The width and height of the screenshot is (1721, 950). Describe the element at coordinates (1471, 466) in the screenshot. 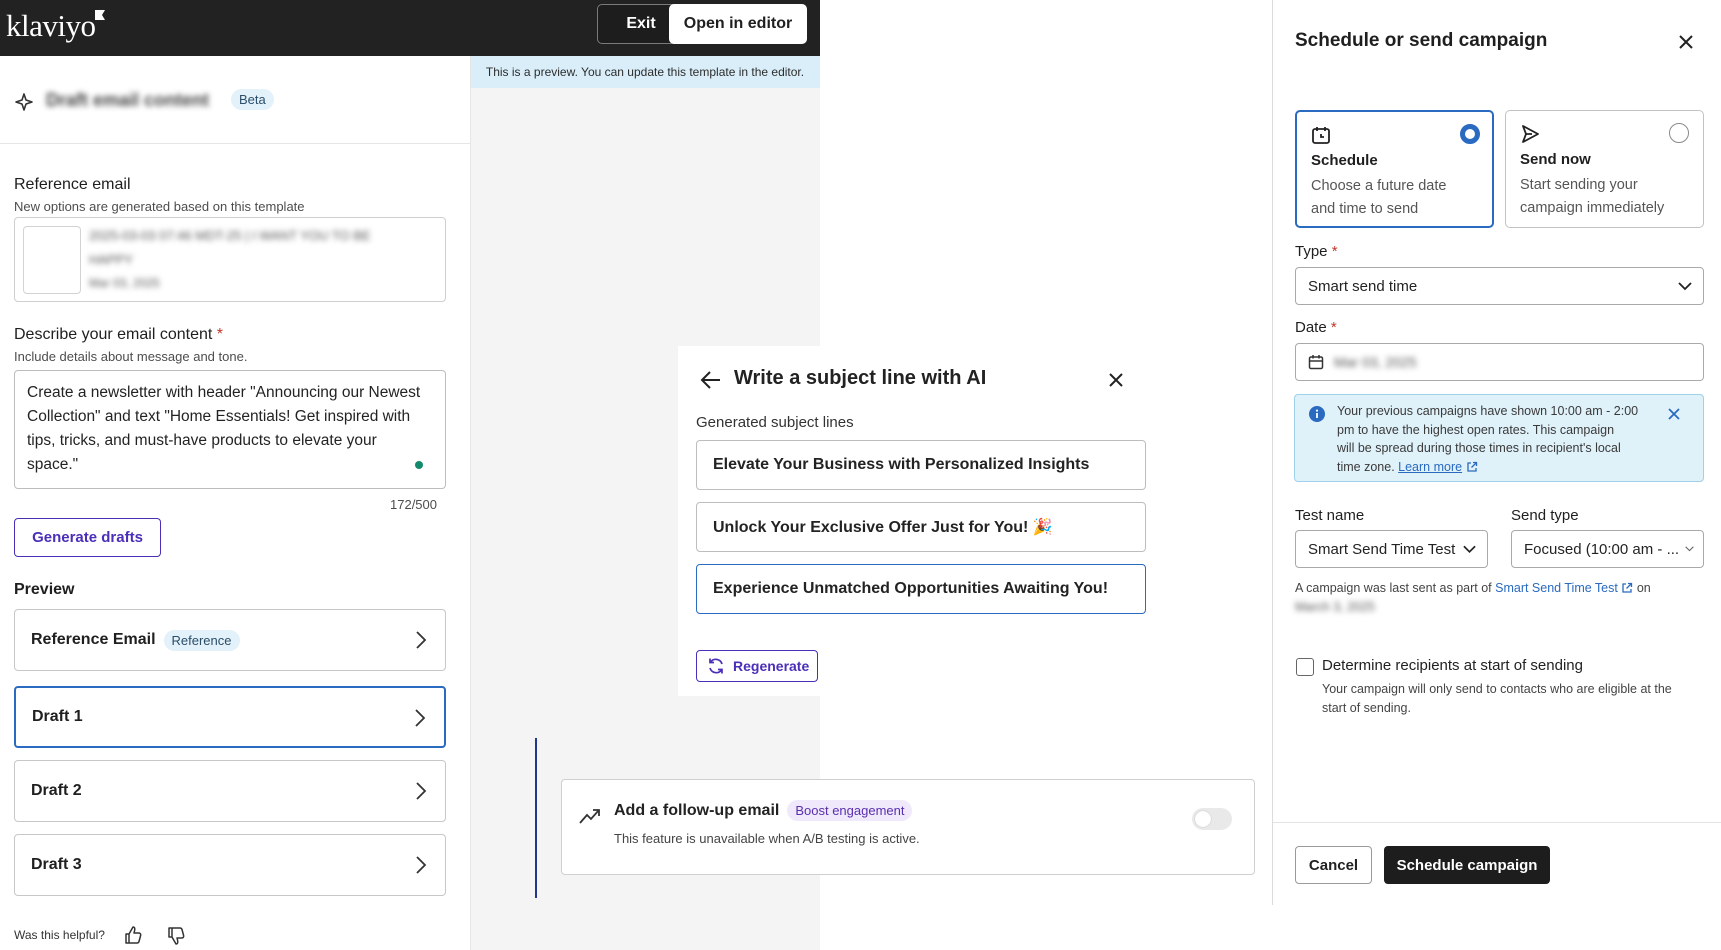

I see `external-link-icon` at that location.